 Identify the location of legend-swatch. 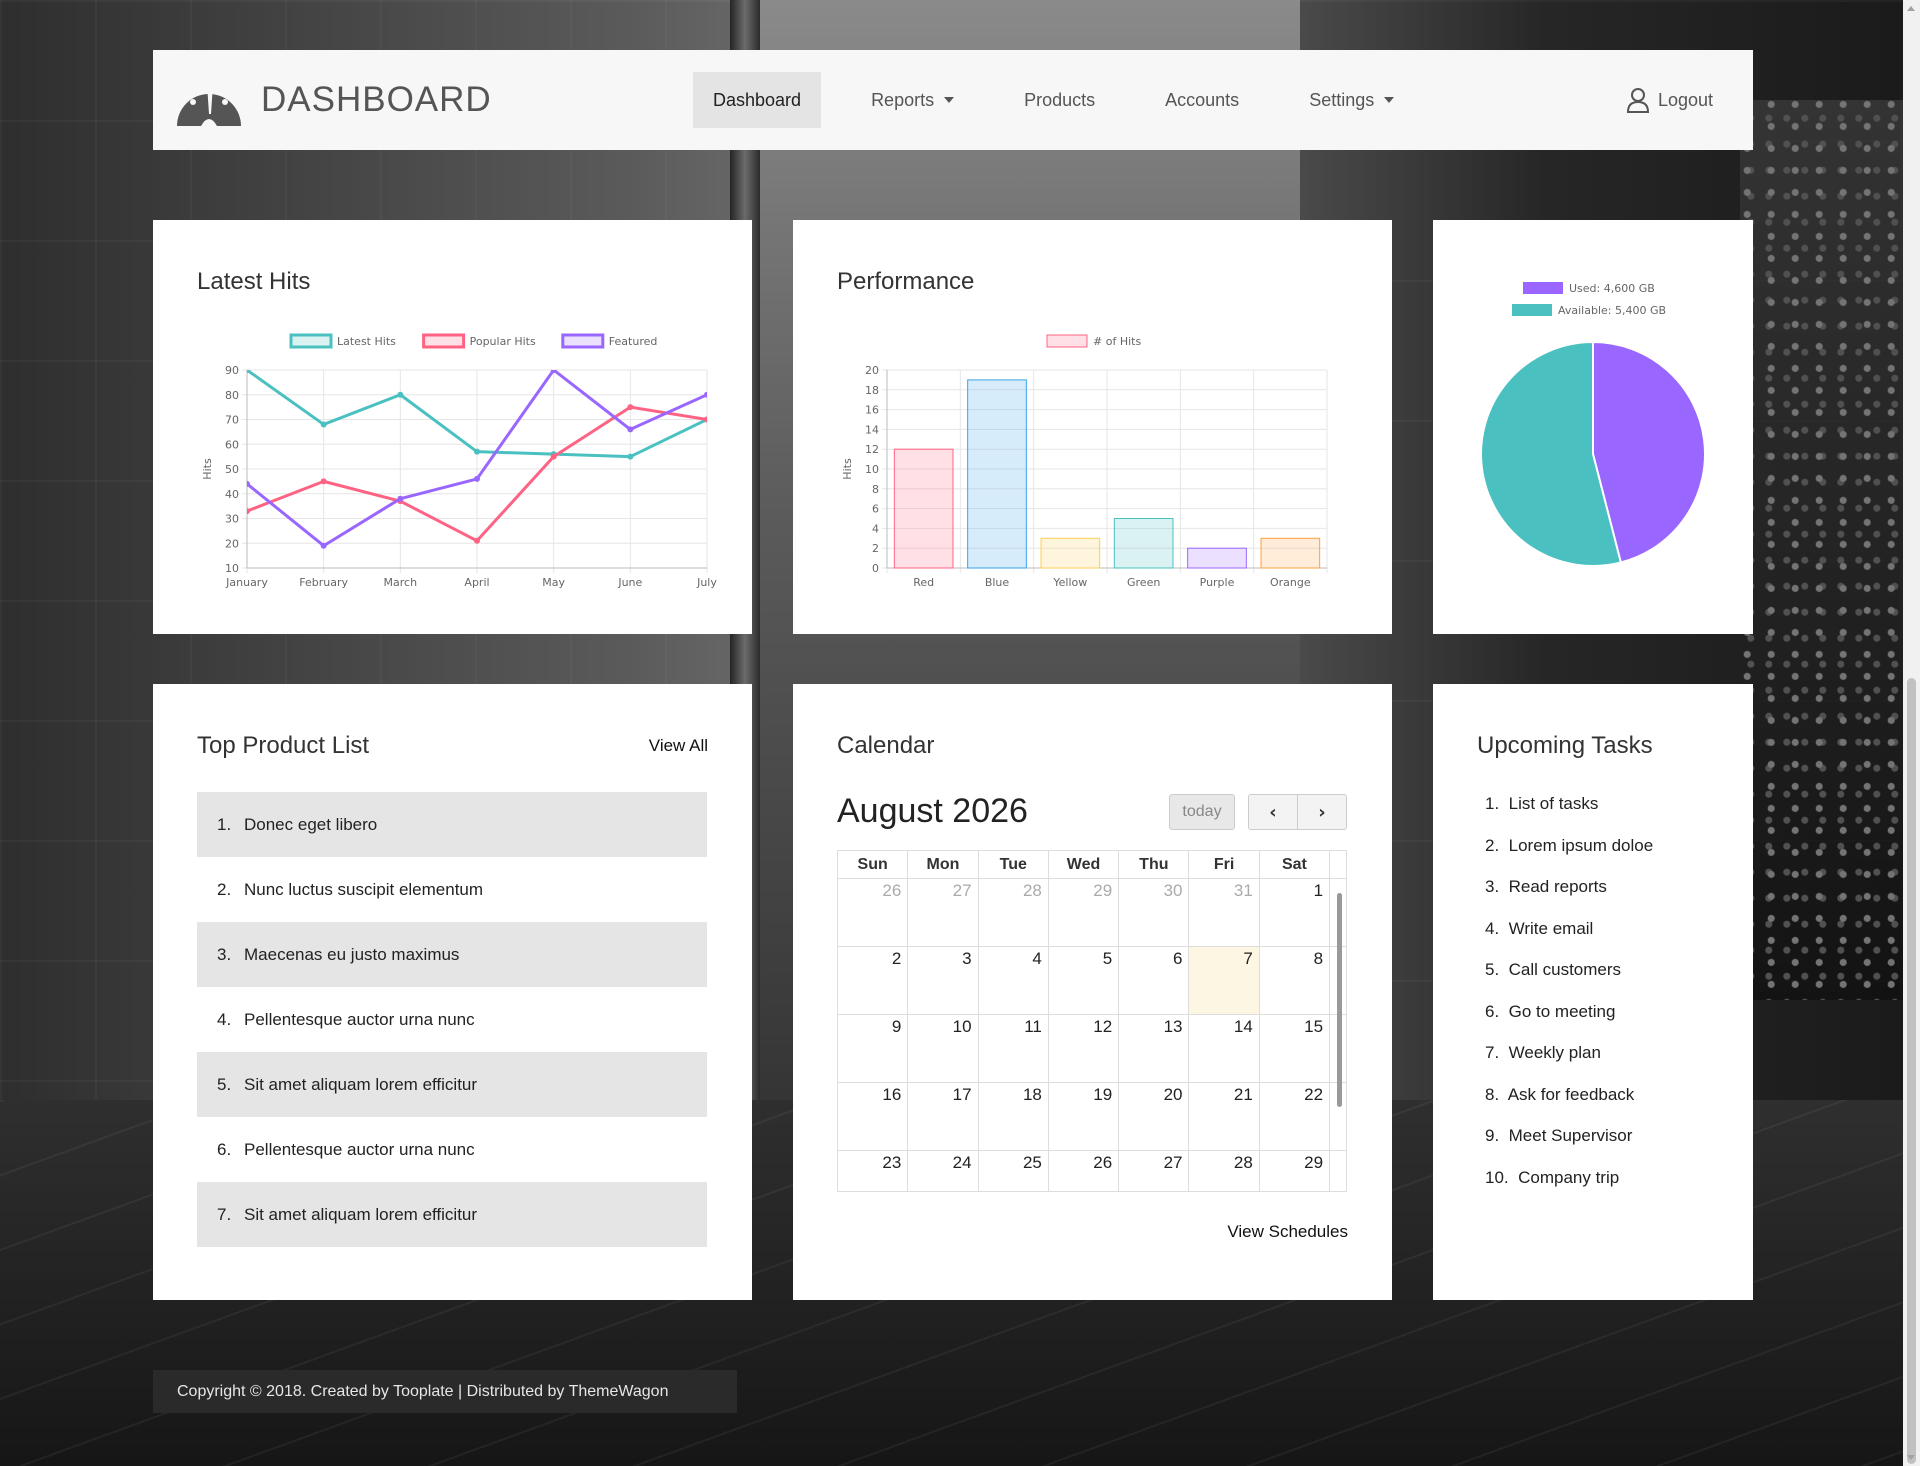
(1067, 341).